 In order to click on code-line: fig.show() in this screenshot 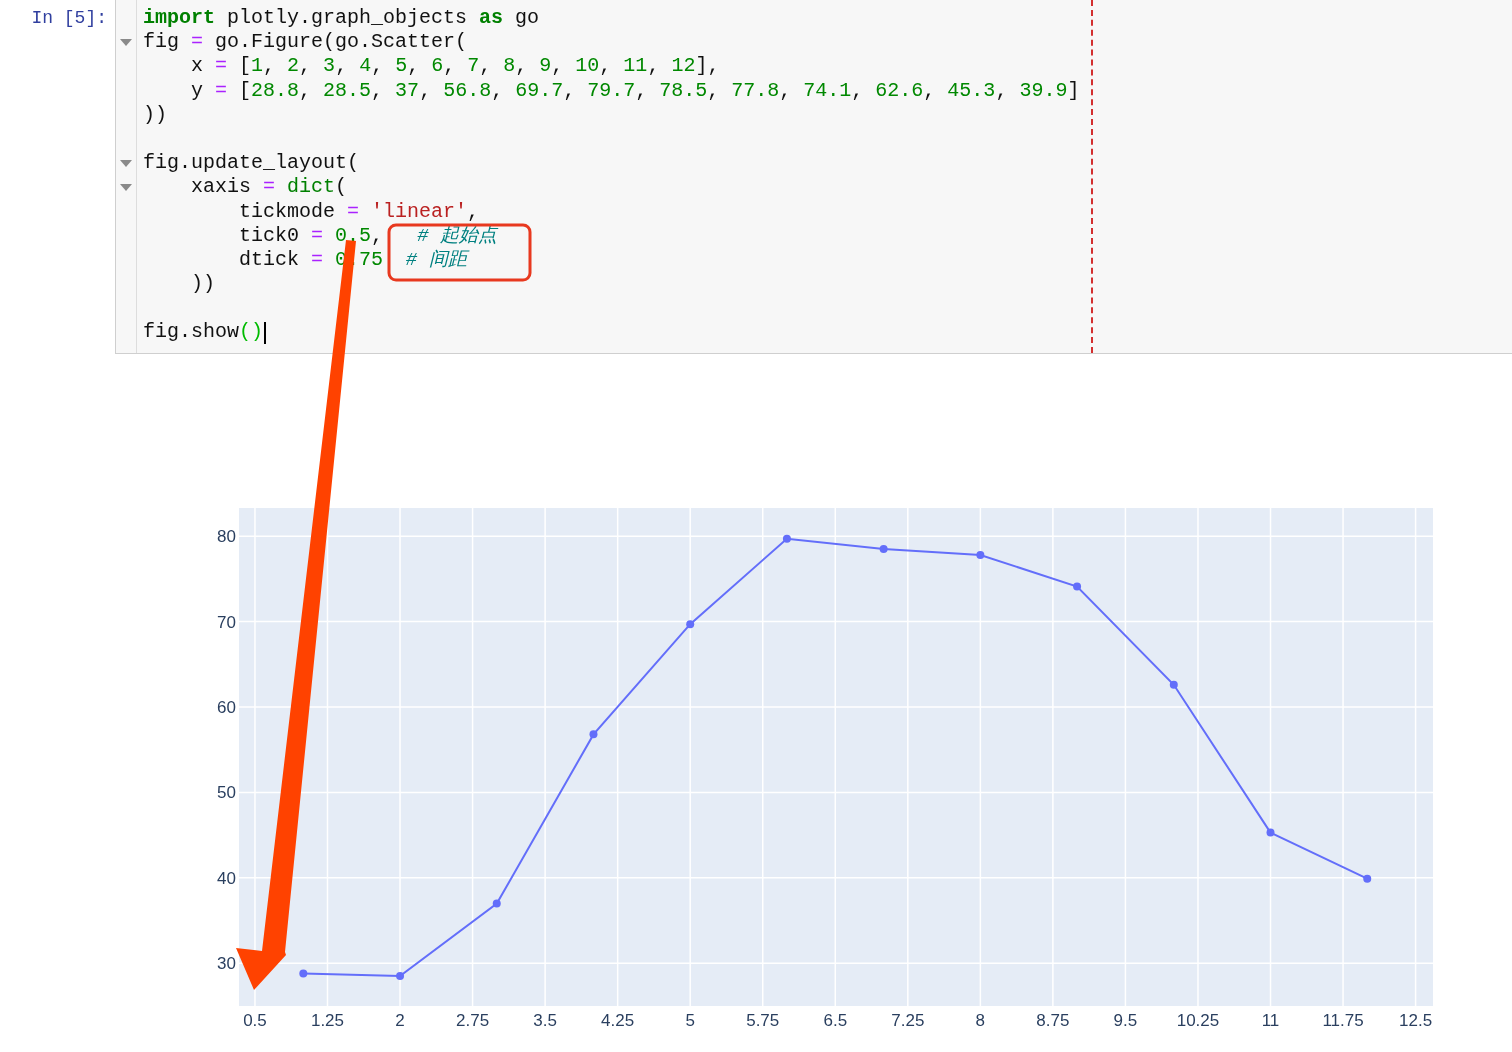, I will do `click(203, 332)`.